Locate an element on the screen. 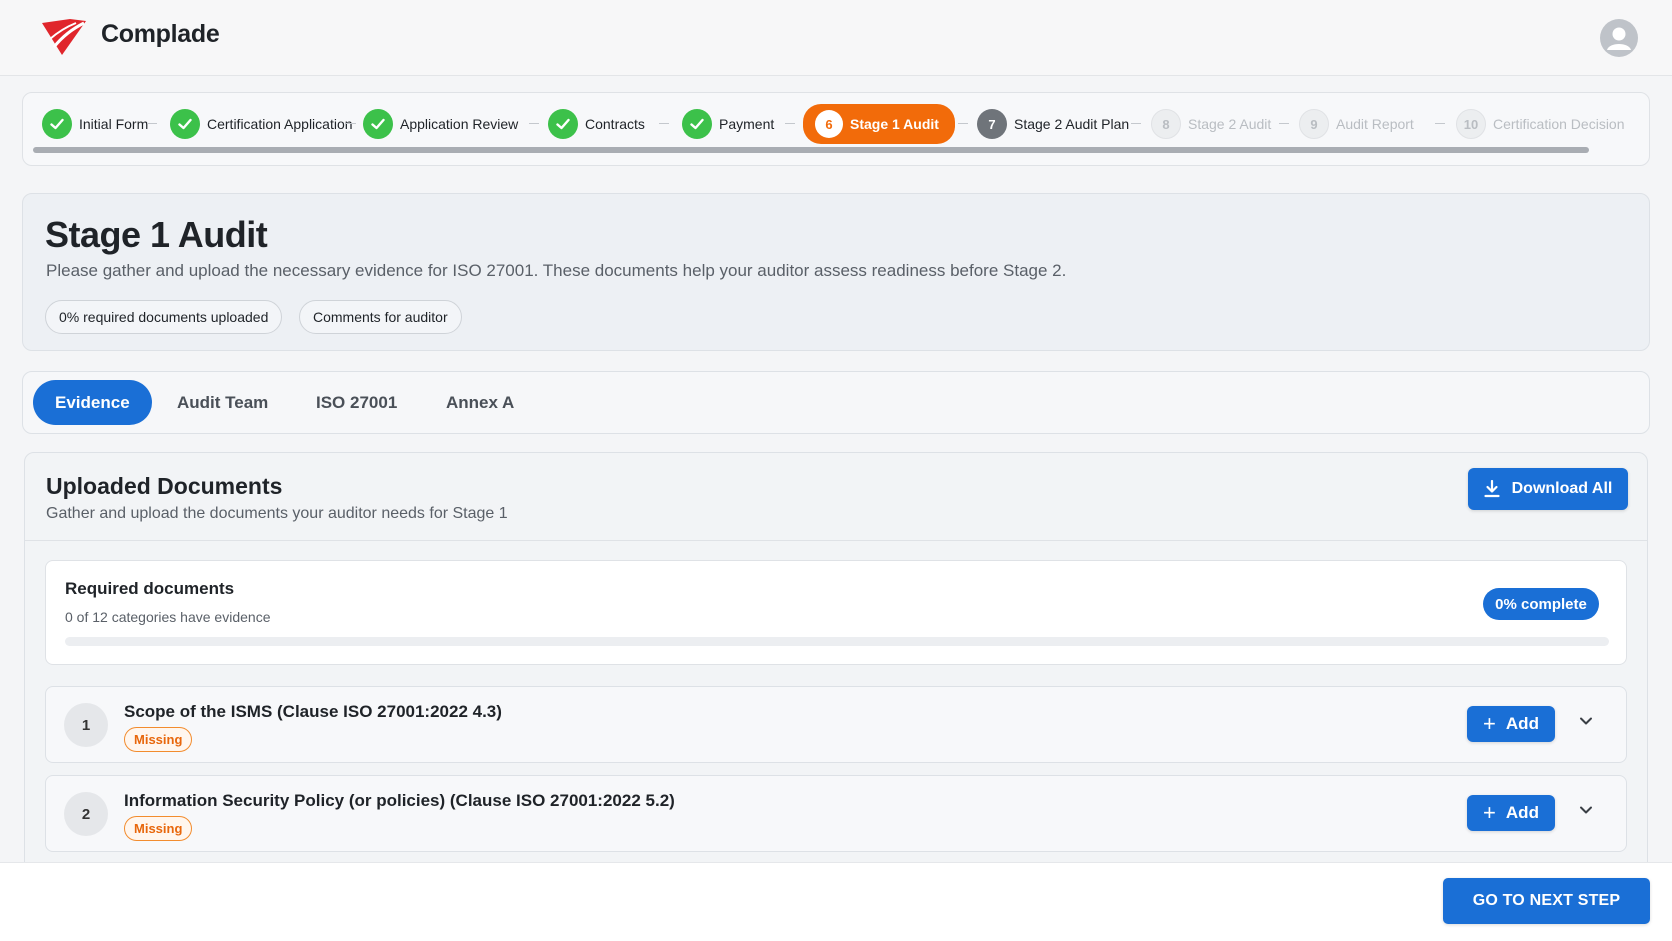 The image size is (1672, 941). step-number: 10 is located at coordinates (1471, 124).